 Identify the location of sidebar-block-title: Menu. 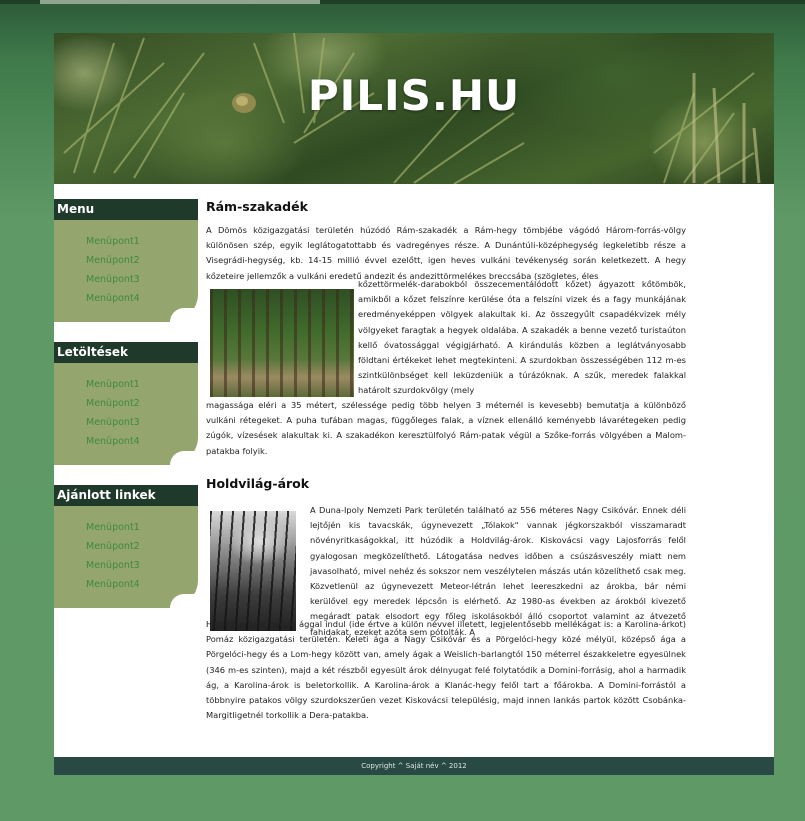
(126, 209).